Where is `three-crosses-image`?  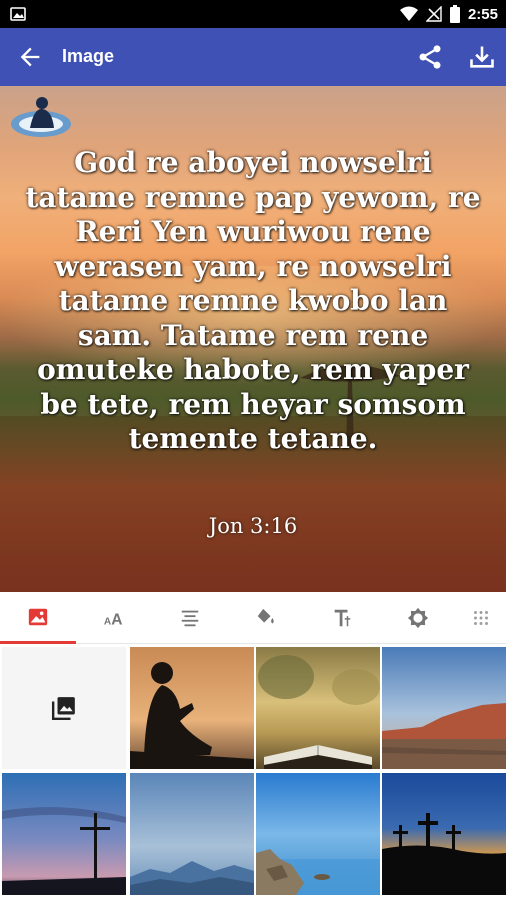
three-crosses-image is located at coordinates (444, 834).